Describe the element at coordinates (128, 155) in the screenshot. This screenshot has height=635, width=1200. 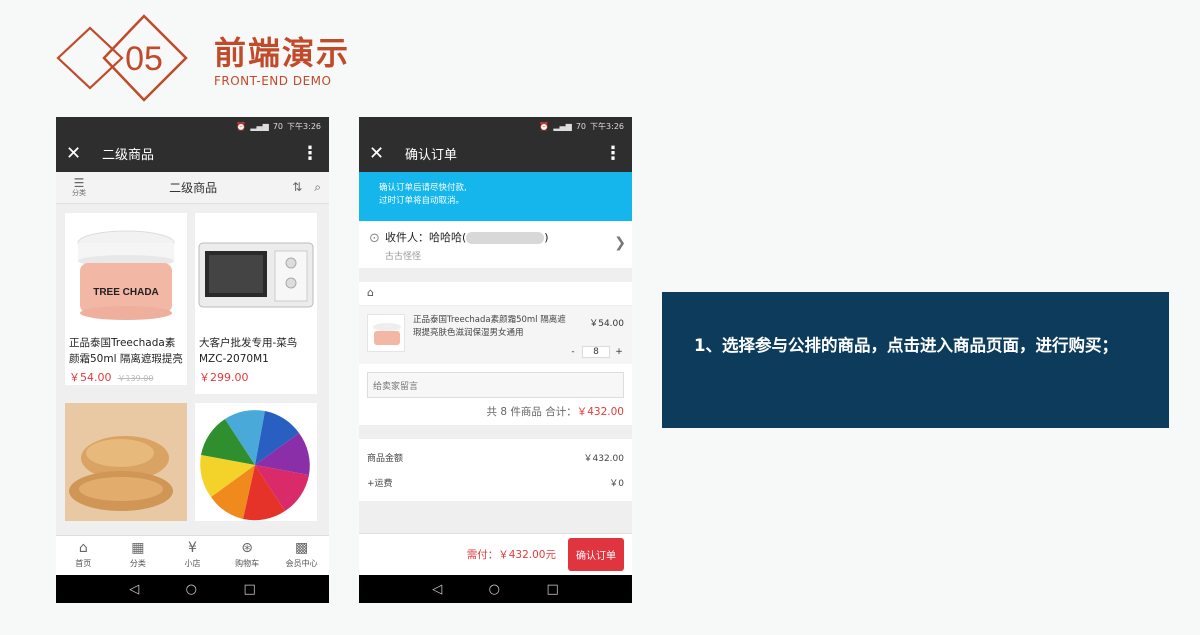
I see `titlebar-title: 二级商品` at that location.